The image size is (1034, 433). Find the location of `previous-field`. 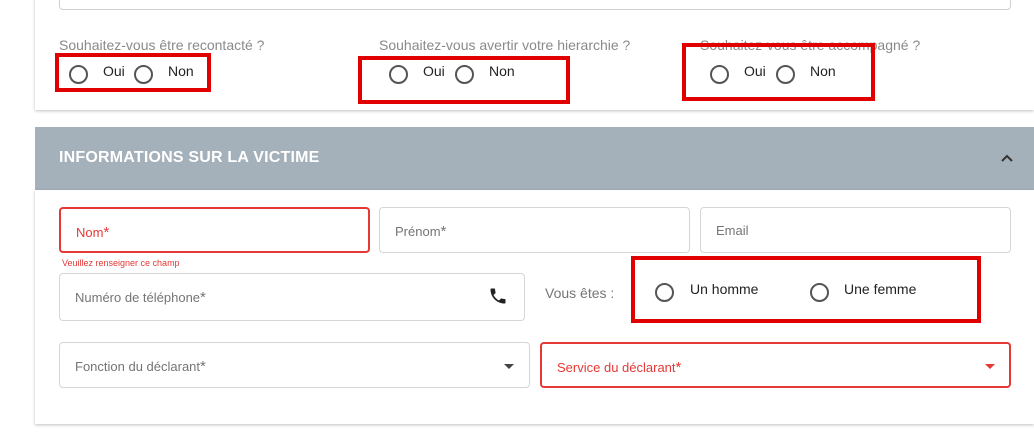

previous-field is located at coordinates (535, 5).